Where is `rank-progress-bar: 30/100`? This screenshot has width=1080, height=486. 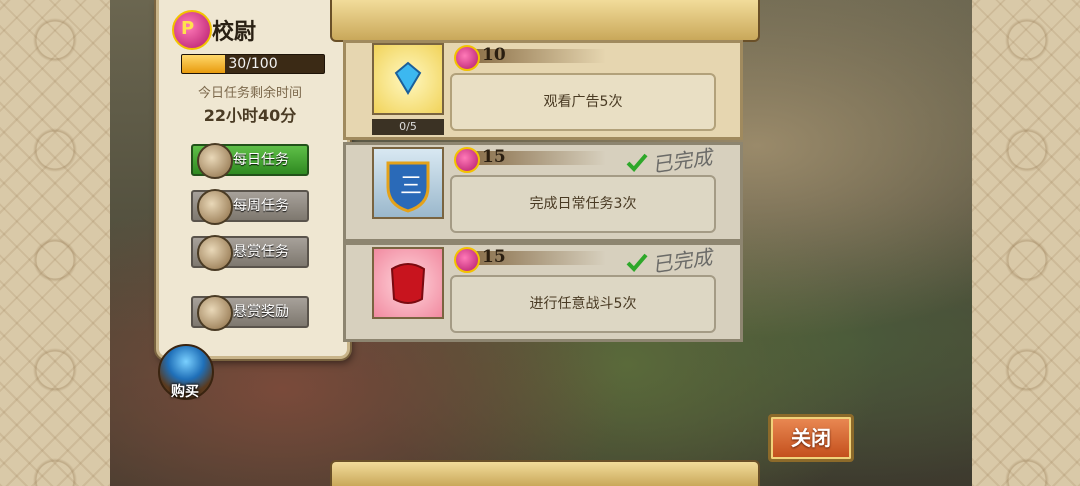
rank-progress-bar: 30/100 is located at coordinates (253, 64).